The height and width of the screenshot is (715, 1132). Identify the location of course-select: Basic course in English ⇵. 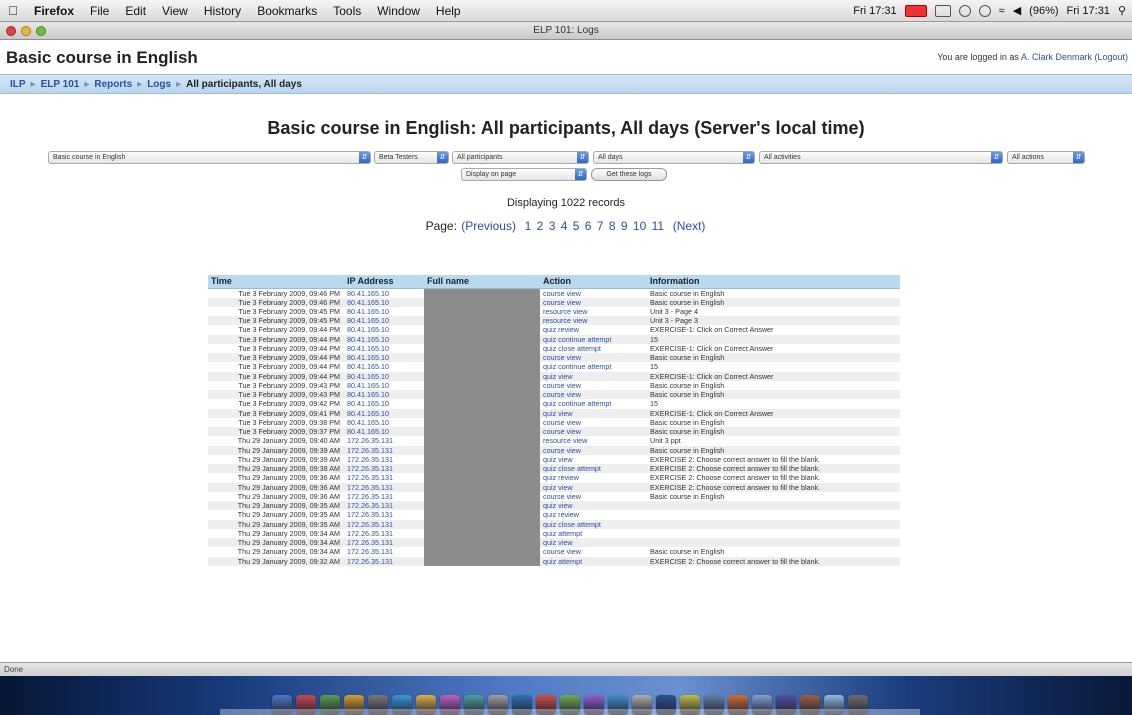
(209, 157).